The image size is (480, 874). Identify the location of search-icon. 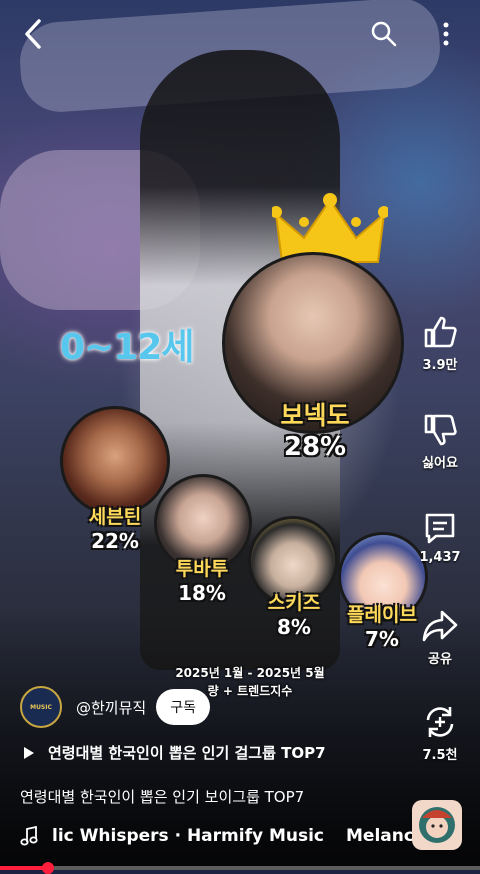
(384, 34).